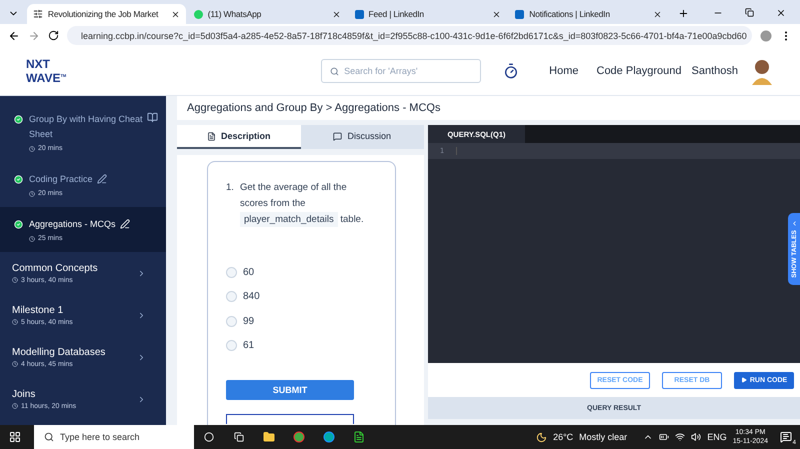 The image size is (800, 449). What do you see at coordinates (295, 204) in the screenshot?
I see `question-text: 1. Get the average of all the scores from the player_match_details table.` at bounding box center [295, 204].